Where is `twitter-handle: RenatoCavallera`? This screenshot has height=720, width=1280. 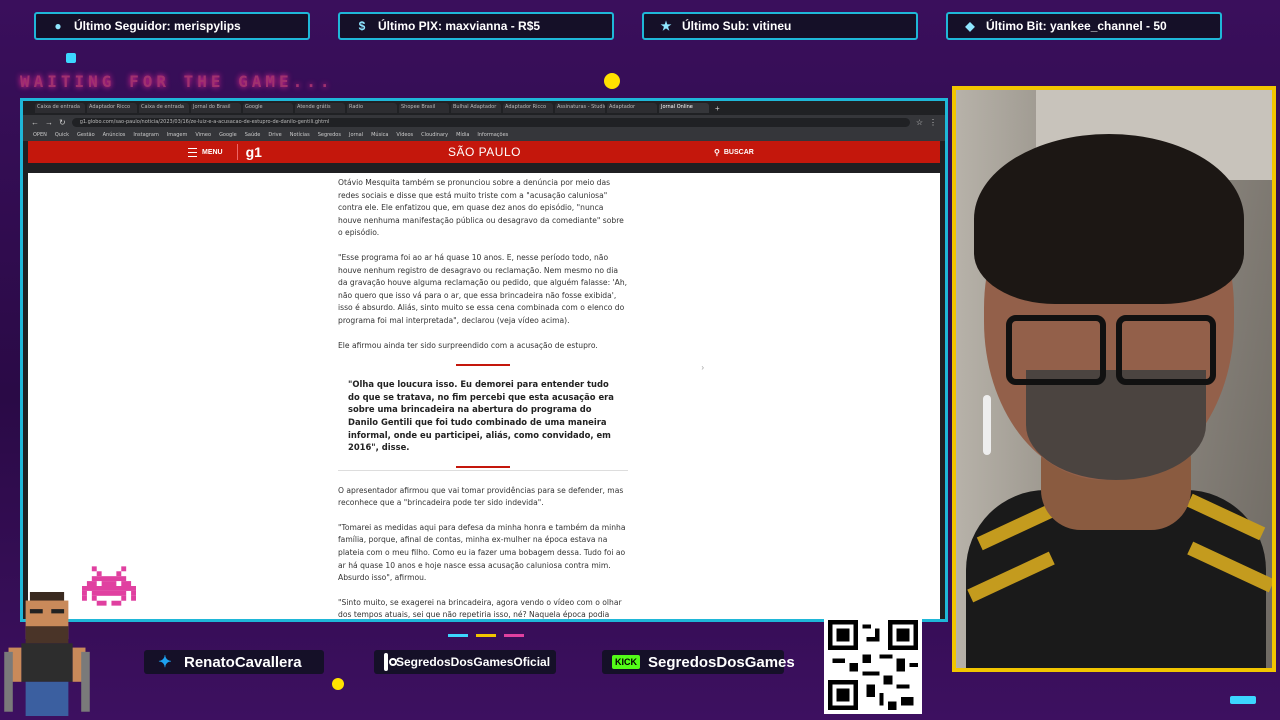 twitter-handle: RenatoCavallera is located at coordinates (243, 662).